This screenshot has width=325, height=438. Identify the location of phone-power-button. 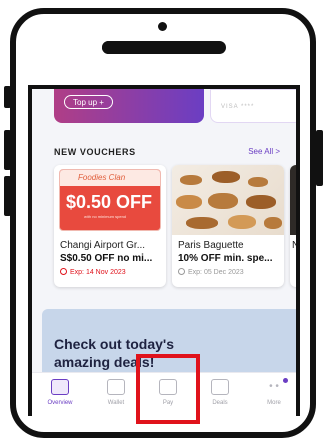
(319, 158).